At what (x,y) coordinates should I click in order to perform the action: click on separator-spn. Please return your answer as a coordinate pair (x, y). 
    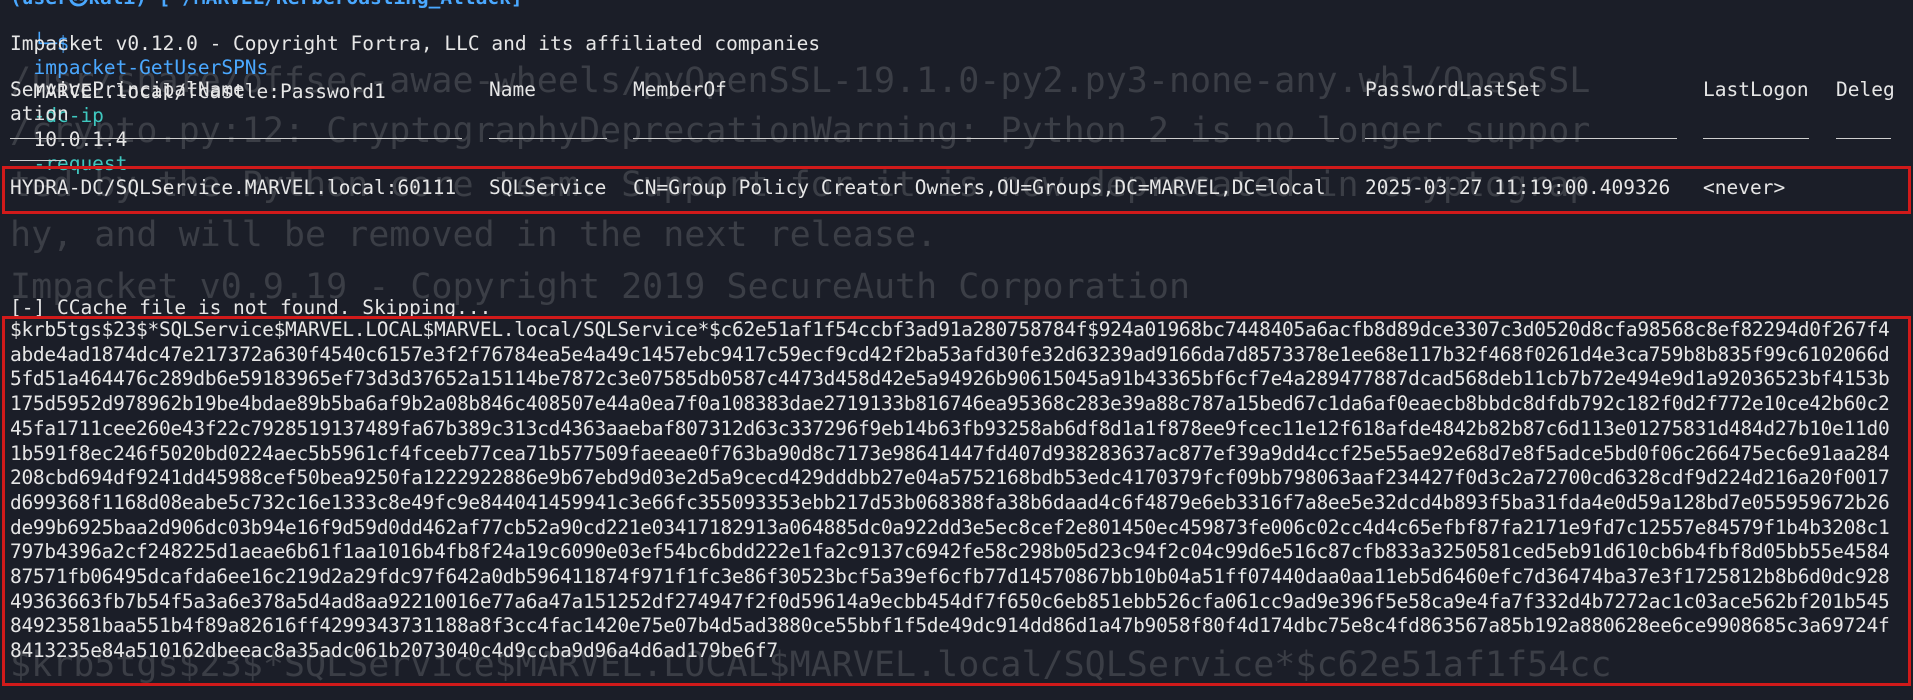
    Looking at the image, I should click on (236, 138).